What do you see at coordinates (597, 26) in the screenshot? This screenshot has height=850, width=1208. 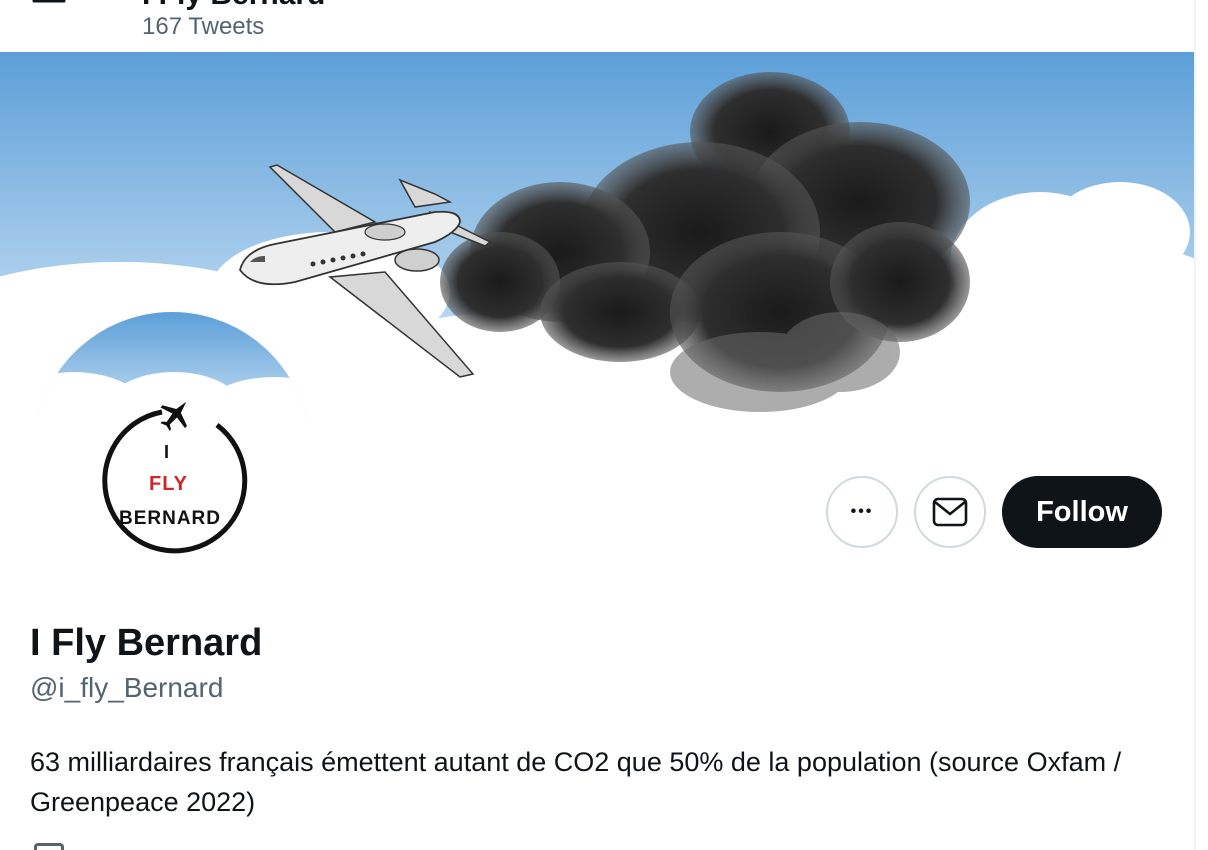 I see `profile-header: I Fly Bernard 167 Tweets` at bounding box center [597, 26].